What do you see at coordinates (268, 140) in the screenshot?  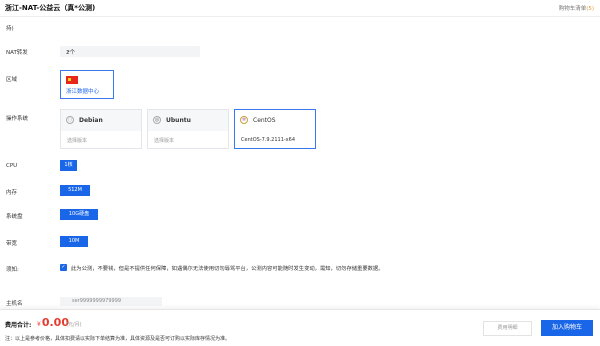 I see `os-version-select: CentOS-7.9.2111-x64` at bounding box center [268, 140].